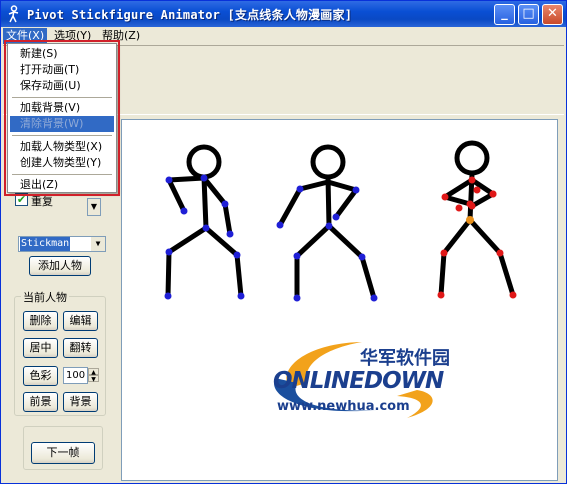 The image size is (567, 484). What do you see at coordinates (62, 163) in the screenshot?
I see `menu-create-figure-type: 创建人物类型(Y)` at bounding box center [62, 163].